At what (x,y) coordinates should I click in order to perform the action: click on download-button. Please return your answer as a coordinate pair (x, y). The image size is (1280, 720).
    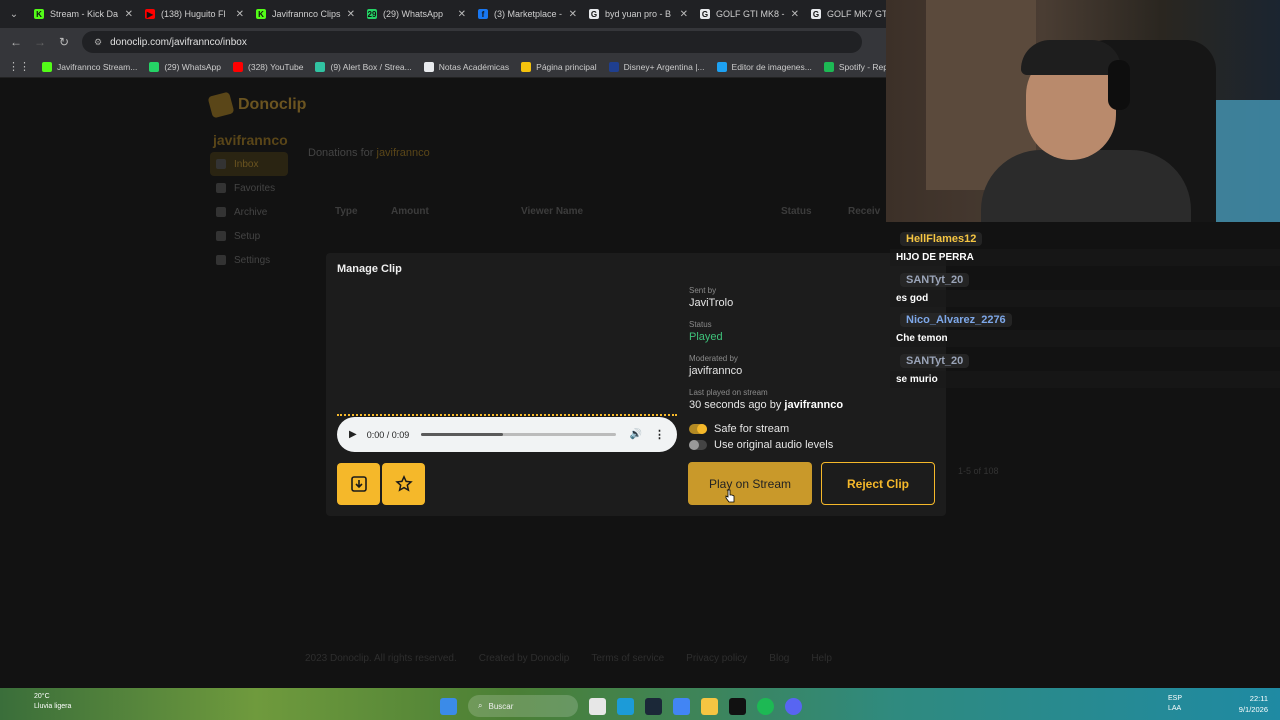
    Looking at the image, I should click on (358, 484).